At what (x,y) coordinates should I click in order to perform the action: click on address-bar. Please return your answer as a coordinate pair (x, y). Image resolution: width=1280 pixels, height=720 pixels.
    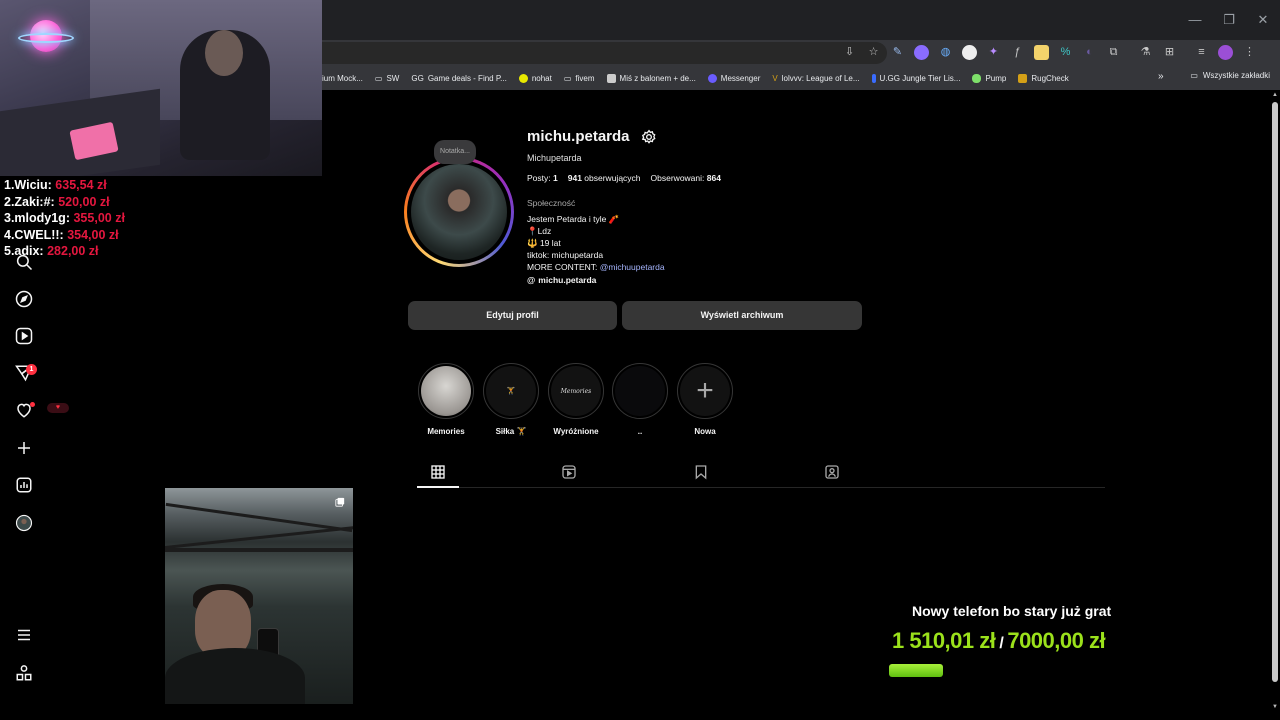
    Looking at the image, I should click on (604, 53).